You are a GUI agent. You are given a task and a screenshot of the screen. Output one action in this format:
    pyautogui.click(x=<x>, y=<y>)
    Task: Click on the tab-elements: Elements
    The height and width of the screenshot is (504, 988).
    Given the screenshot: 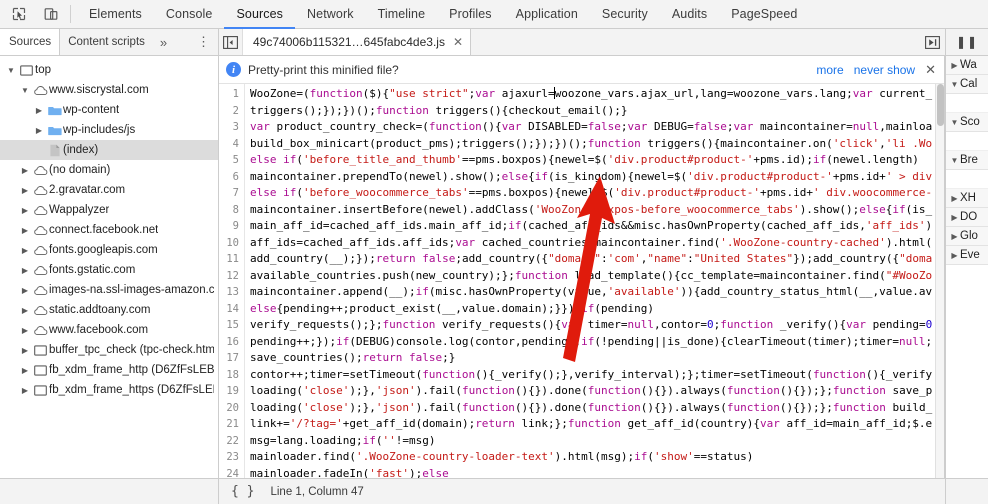 What is the action you would take?
    pyautogui.click(x=115, y=15)
    